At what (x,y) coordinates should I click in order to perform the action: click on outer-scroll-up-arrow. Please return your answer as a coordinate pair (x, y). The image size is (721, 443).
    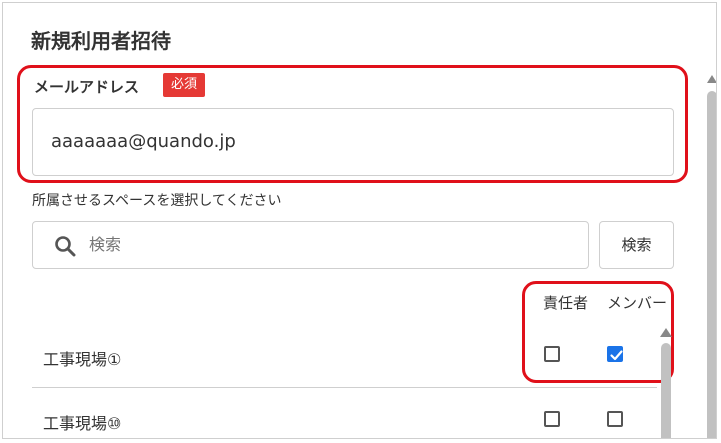
    Looking at the image, I should click on (711, 79).